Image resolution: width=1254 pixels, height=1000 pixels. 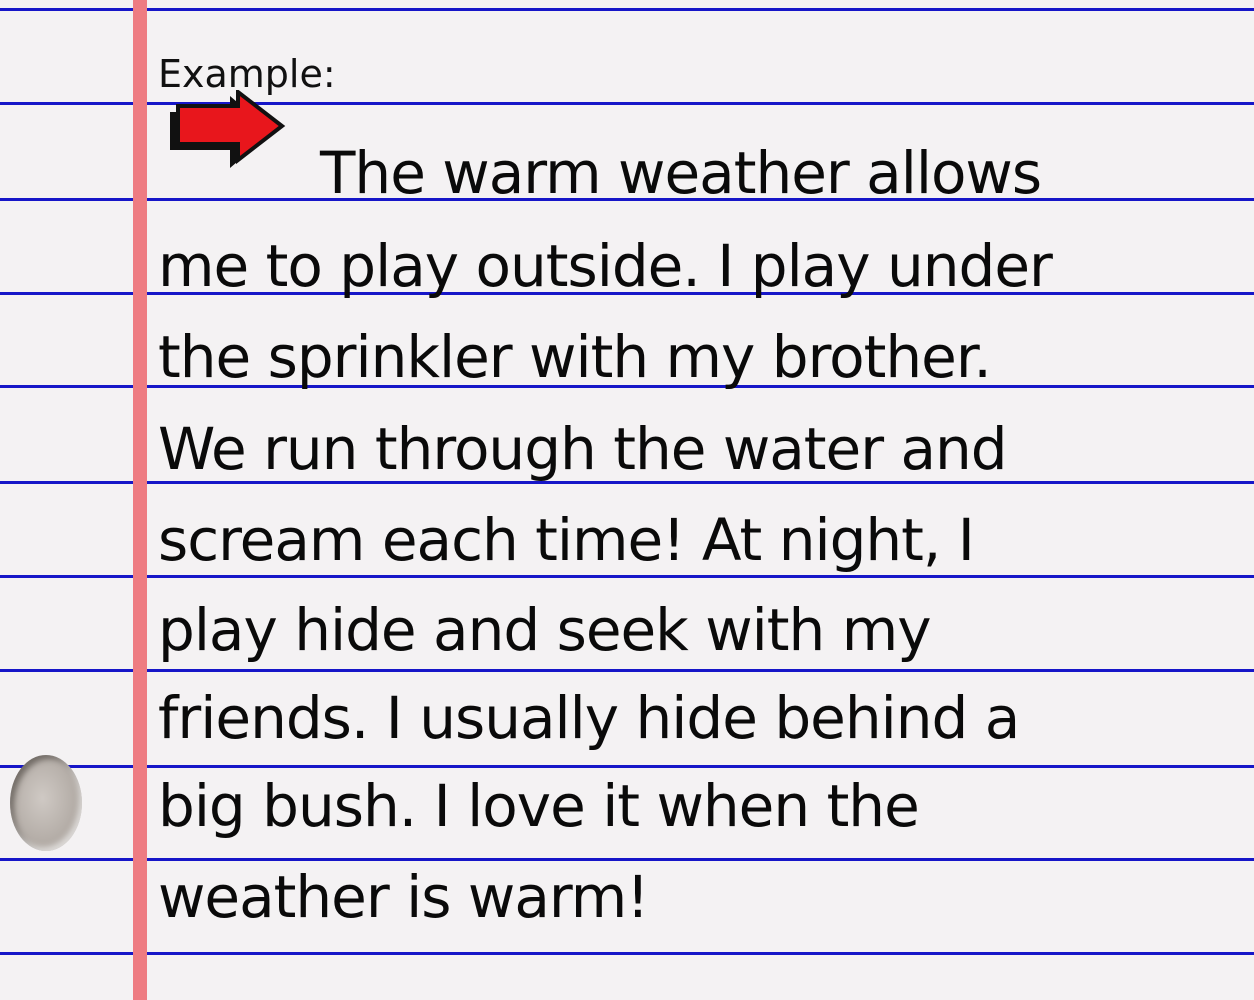 I want to click on paragraph-line-4: We run through the water and, so click(x=583, y=449).